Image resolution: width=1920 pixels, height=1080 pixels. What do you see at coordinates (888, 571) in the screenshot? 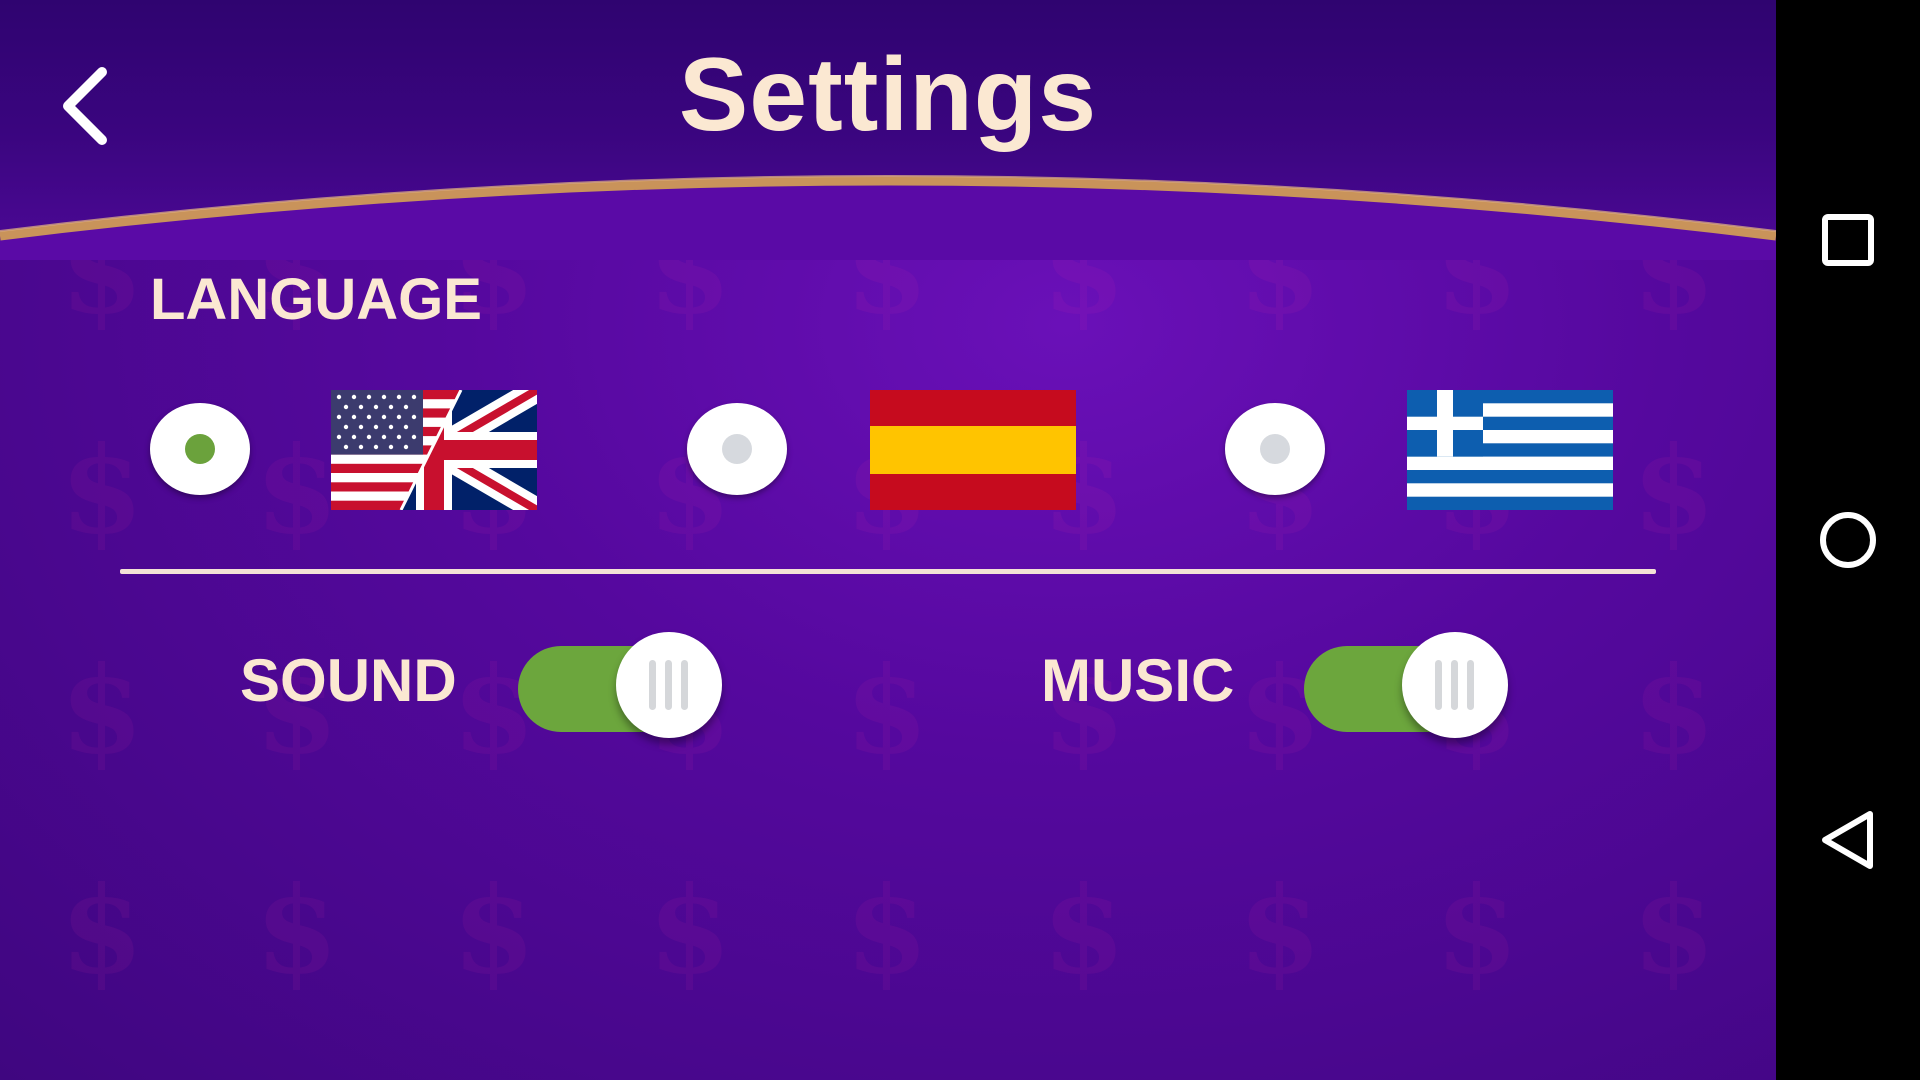
I see `section-divider` at bounding box center [888, 571].